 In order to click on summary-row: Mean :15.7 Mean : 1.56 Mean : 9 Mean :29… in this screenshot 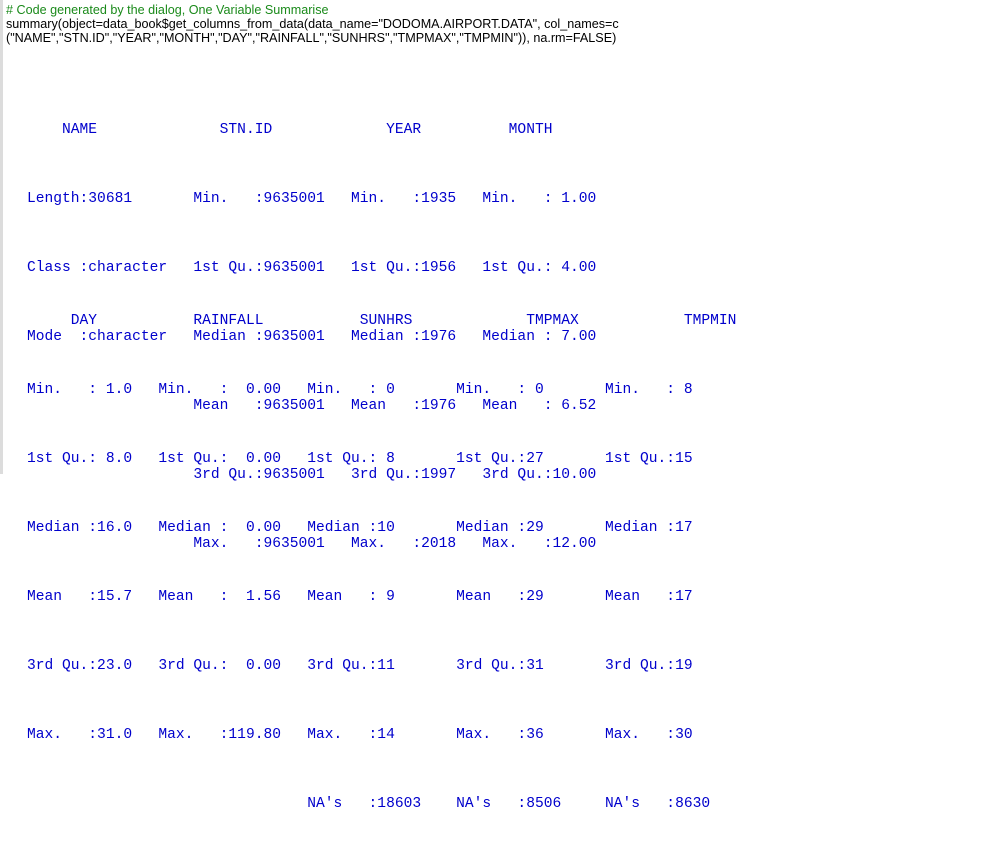, I will do `click(382, 597)`.